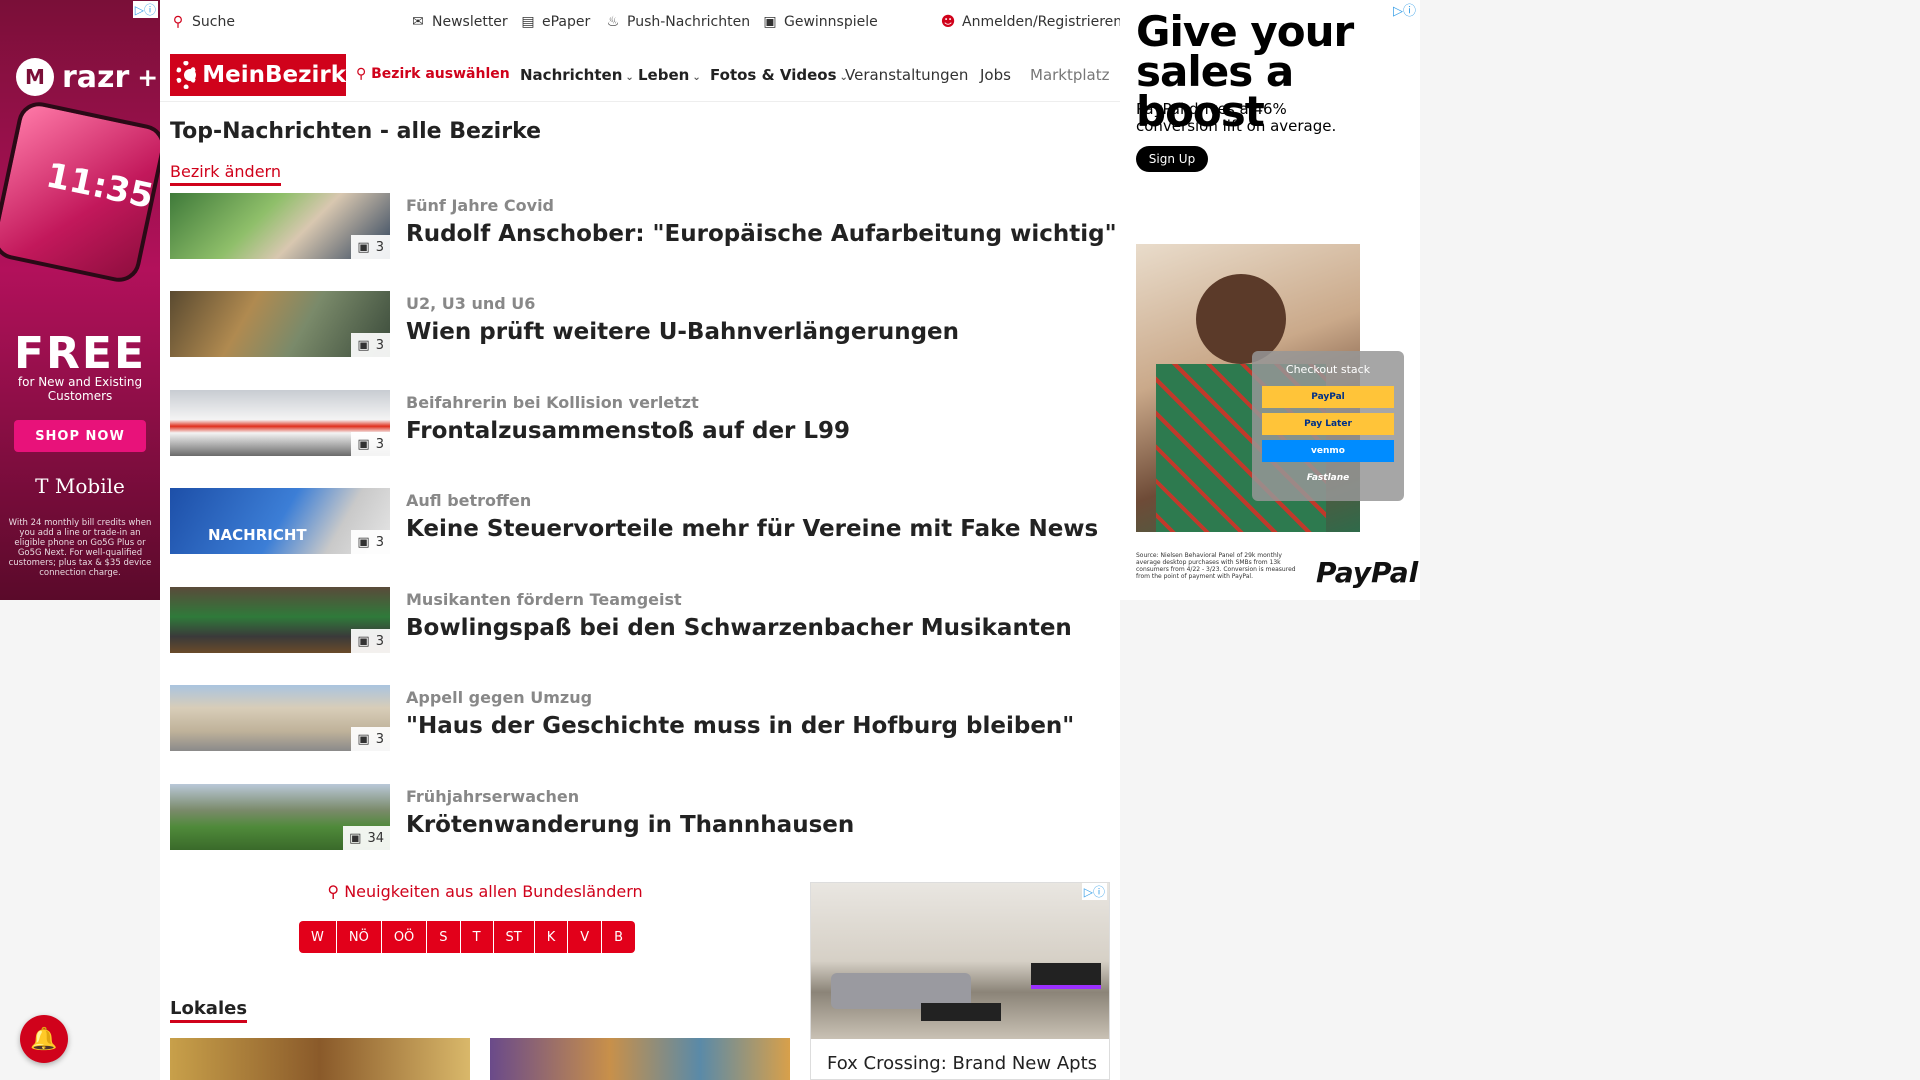  What do you see at coordinates (906, 75) in the screenshot?
I see `nav-veranstaltungen: Veranstaltungen` at bounding box center [906, 75].